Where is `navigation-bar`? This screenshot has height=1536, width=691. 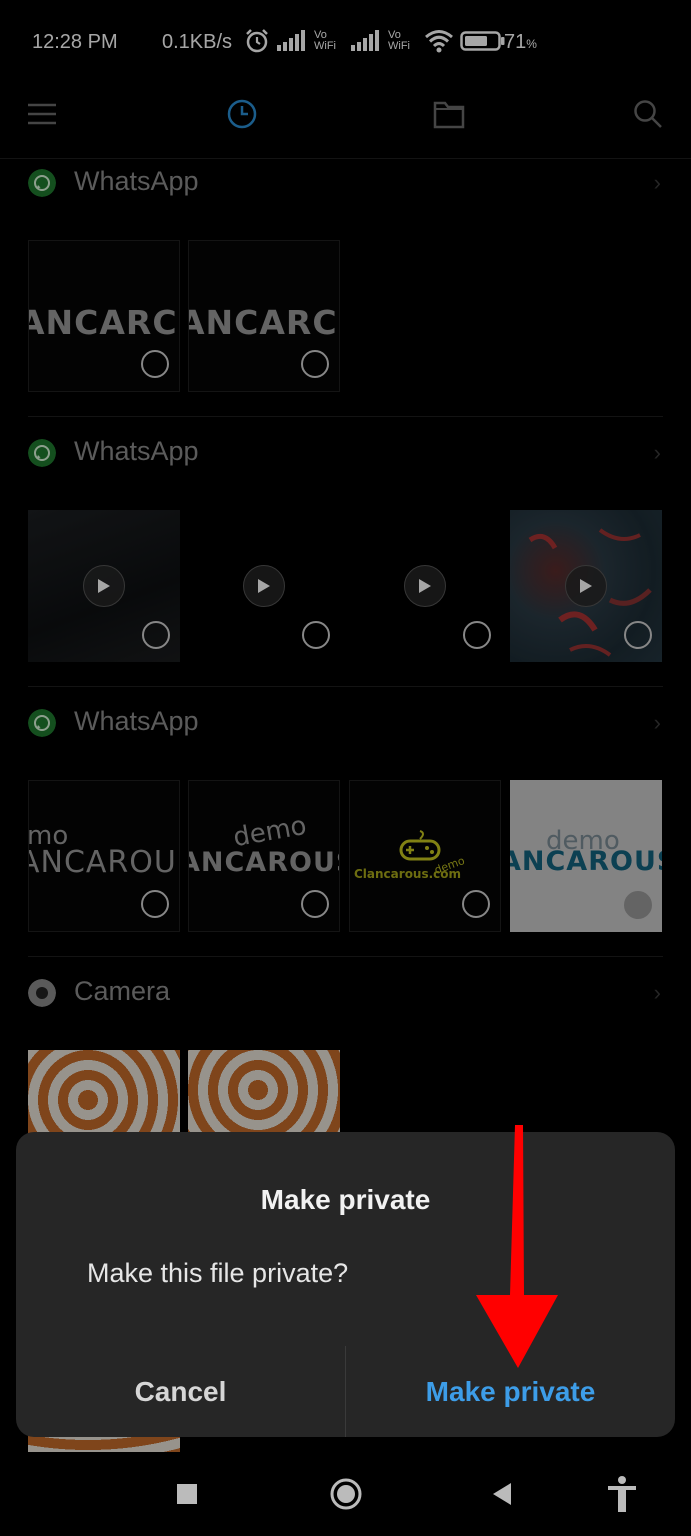 navigation-bar is located at coordinates (345, 1494).